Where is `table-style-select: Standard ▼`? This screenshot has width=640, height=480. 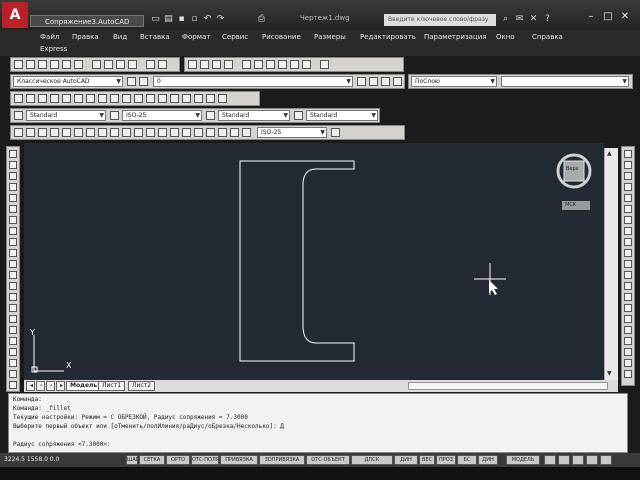 table-style-select: Standard ▼ is located at coordinates (254, 115).